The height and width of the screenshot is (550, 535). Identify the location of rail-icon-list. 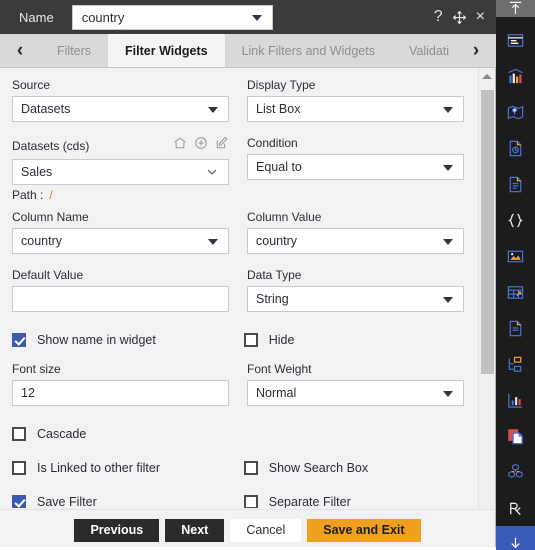
(515, 283).